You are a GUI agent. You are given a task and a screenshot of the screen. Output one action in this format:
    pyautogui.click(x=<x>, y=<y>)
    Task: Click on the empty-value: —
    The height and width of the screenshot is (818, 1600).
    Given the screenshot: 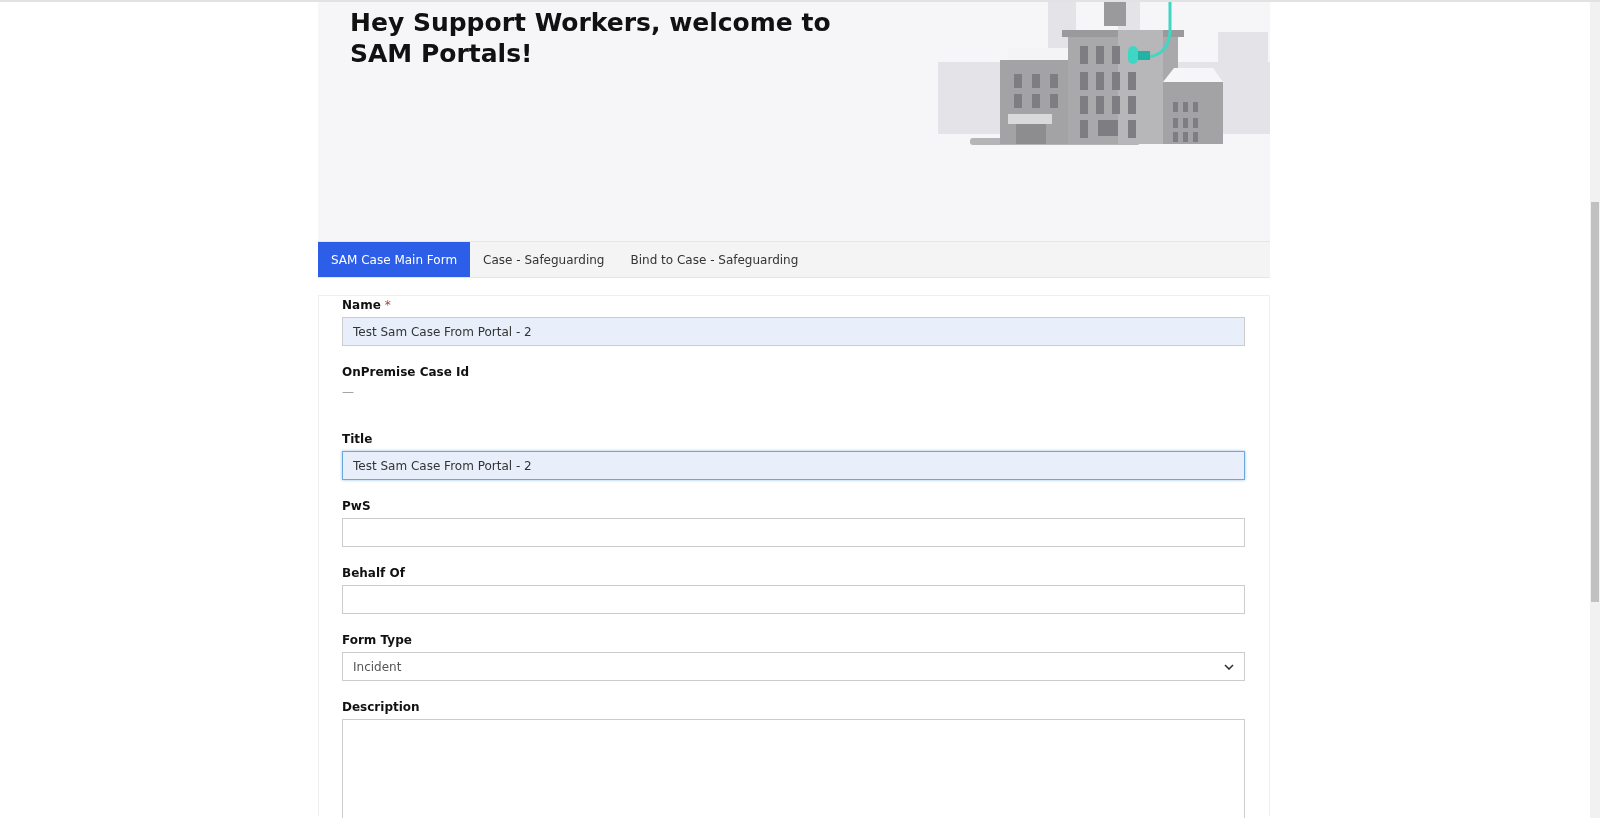 What is the action you would take?
    pyautogui.click(x=348, y=393)
    